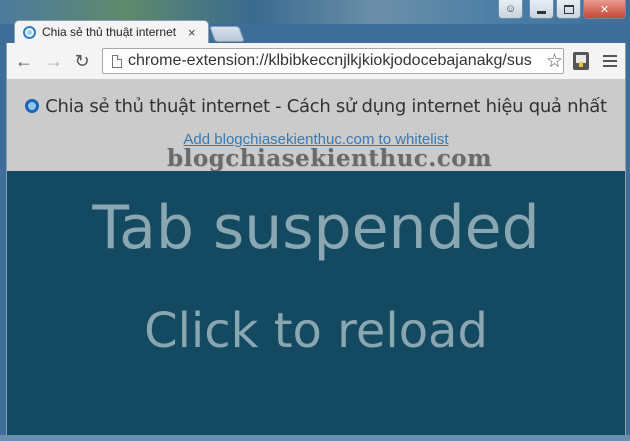 This screenshot has width=630, height=441. I want to click on extension-icon, so click(581, 61).